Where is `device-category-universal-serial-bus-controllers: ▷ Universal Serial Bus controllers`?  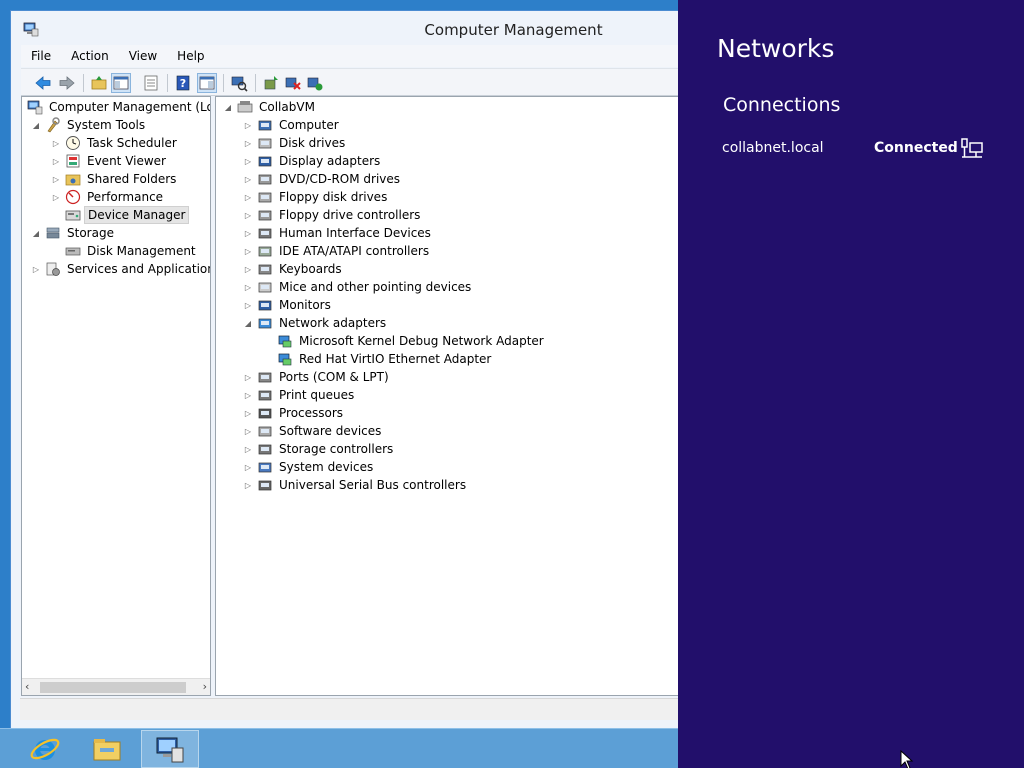 device-category-universal-serial-bus-controllers: ▷ Universal Serial Bus controllers is located at coordinates (355, 485).